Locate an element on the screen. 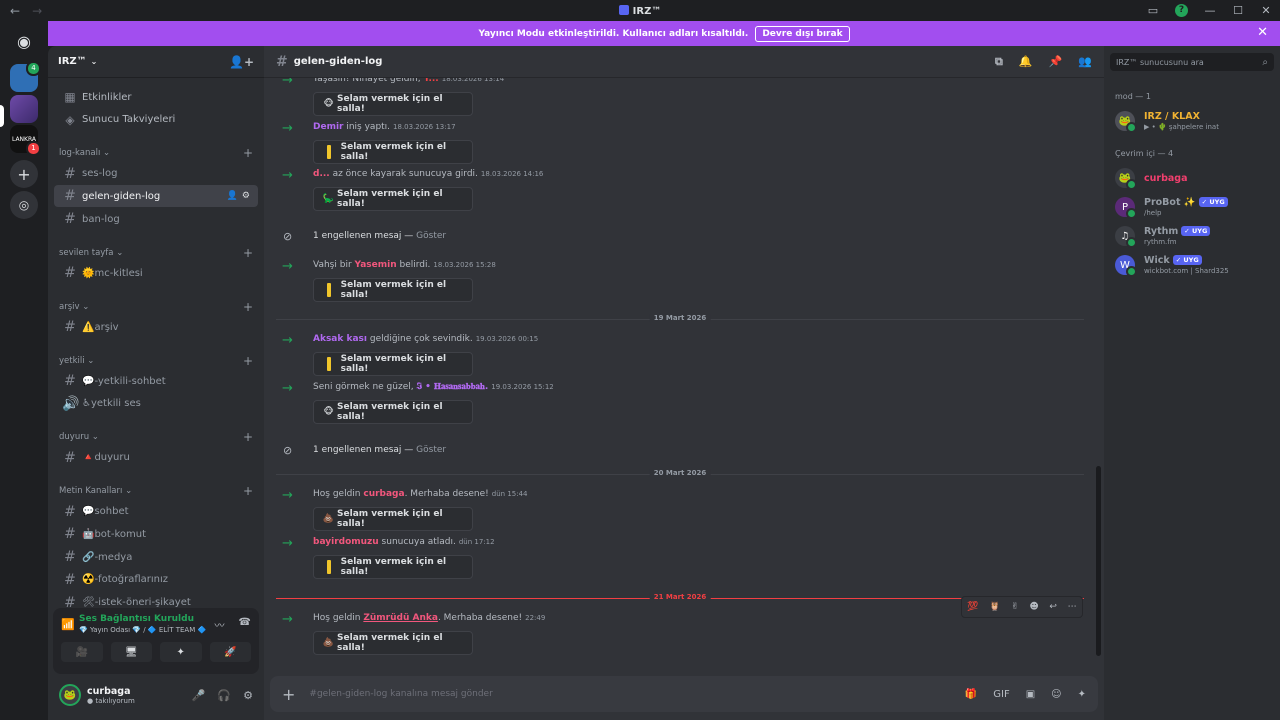  username-link: Yasemin is located at coordinates (376, 265).